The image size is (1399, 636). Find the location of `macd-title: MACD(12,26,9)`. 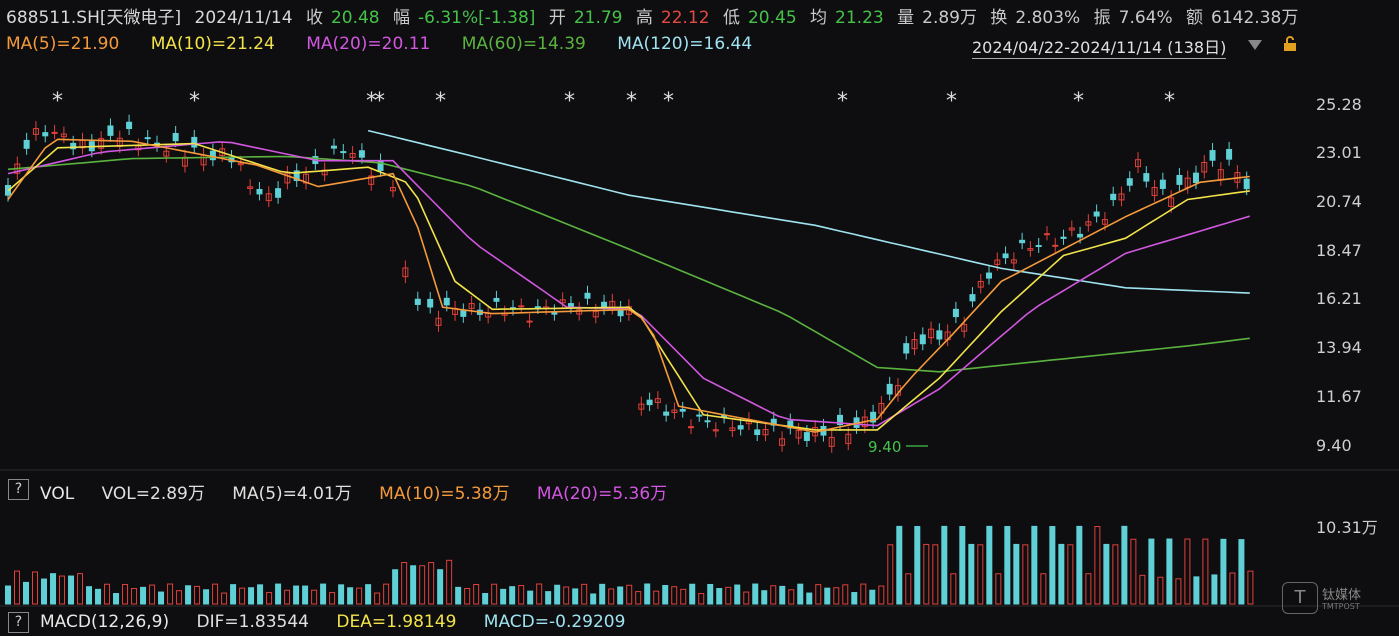

macd-title: MACD(12,26,9) is located at coordinates (104, 622).